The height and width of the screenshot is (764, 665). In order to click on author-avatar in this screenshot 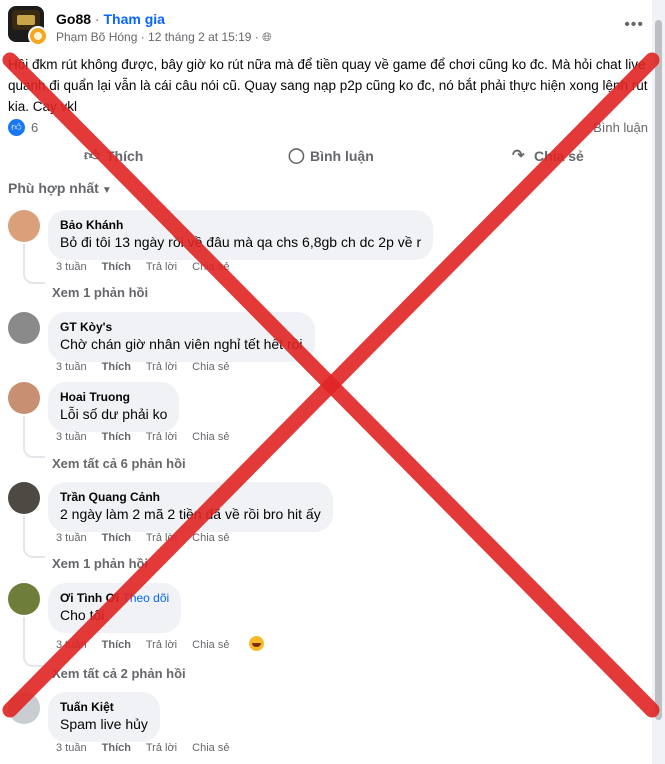, I will do `click(38, 36)`.